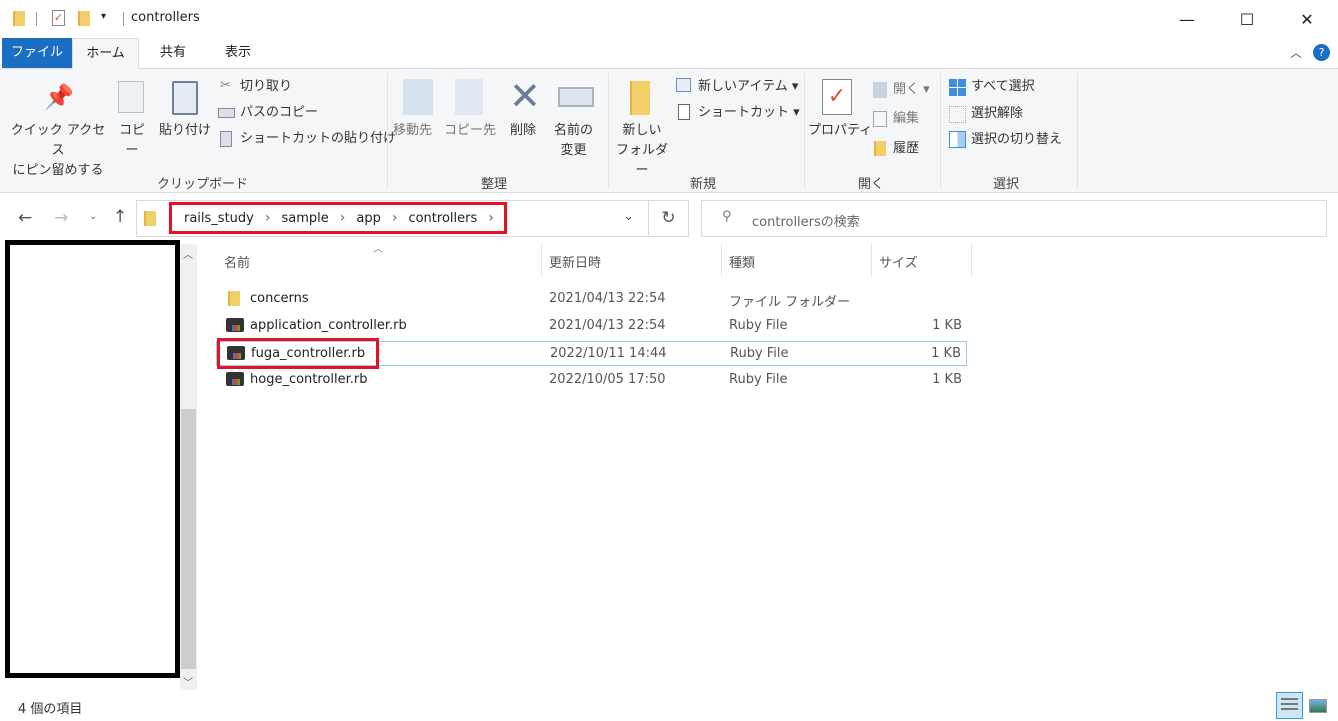 Image resolution: width=1338 pixels, height=721 pixels. Describe the element at coordinates (1321, 52) in the screenshot. I see `help-icon: ?` at that location.